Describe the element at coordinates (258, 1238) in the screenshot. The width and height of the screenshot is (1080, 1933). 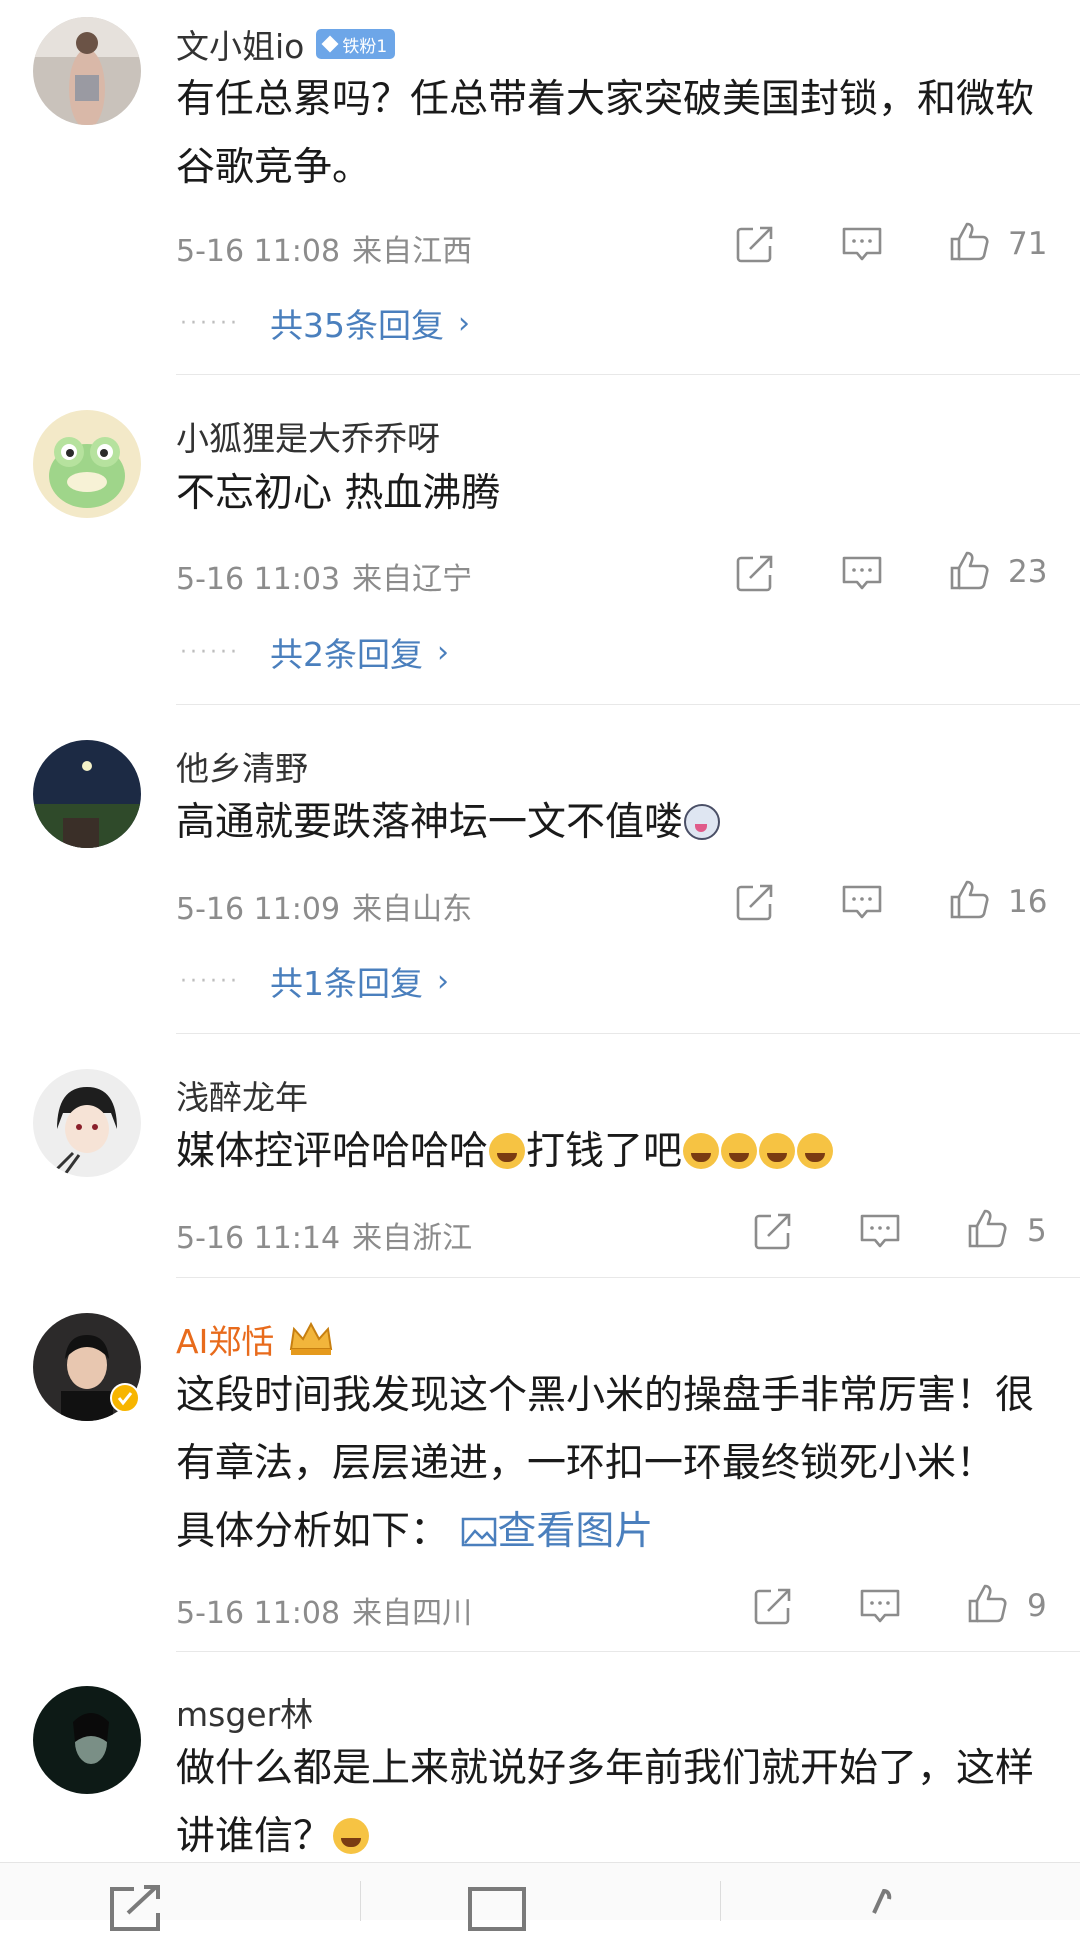
I see `comment-time: 5-16 11:14` at that location.